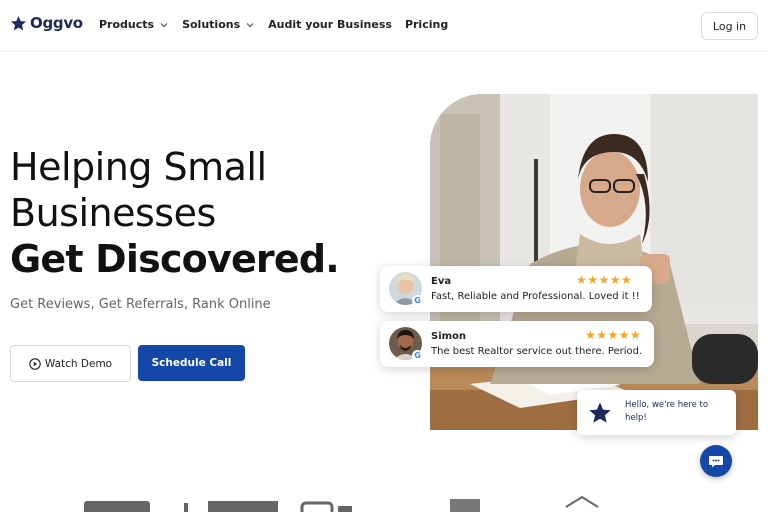 The height and width of the screenshot is (512, 768). I want to click on hero-title-line-1: Helping Small, so click(138, 167).